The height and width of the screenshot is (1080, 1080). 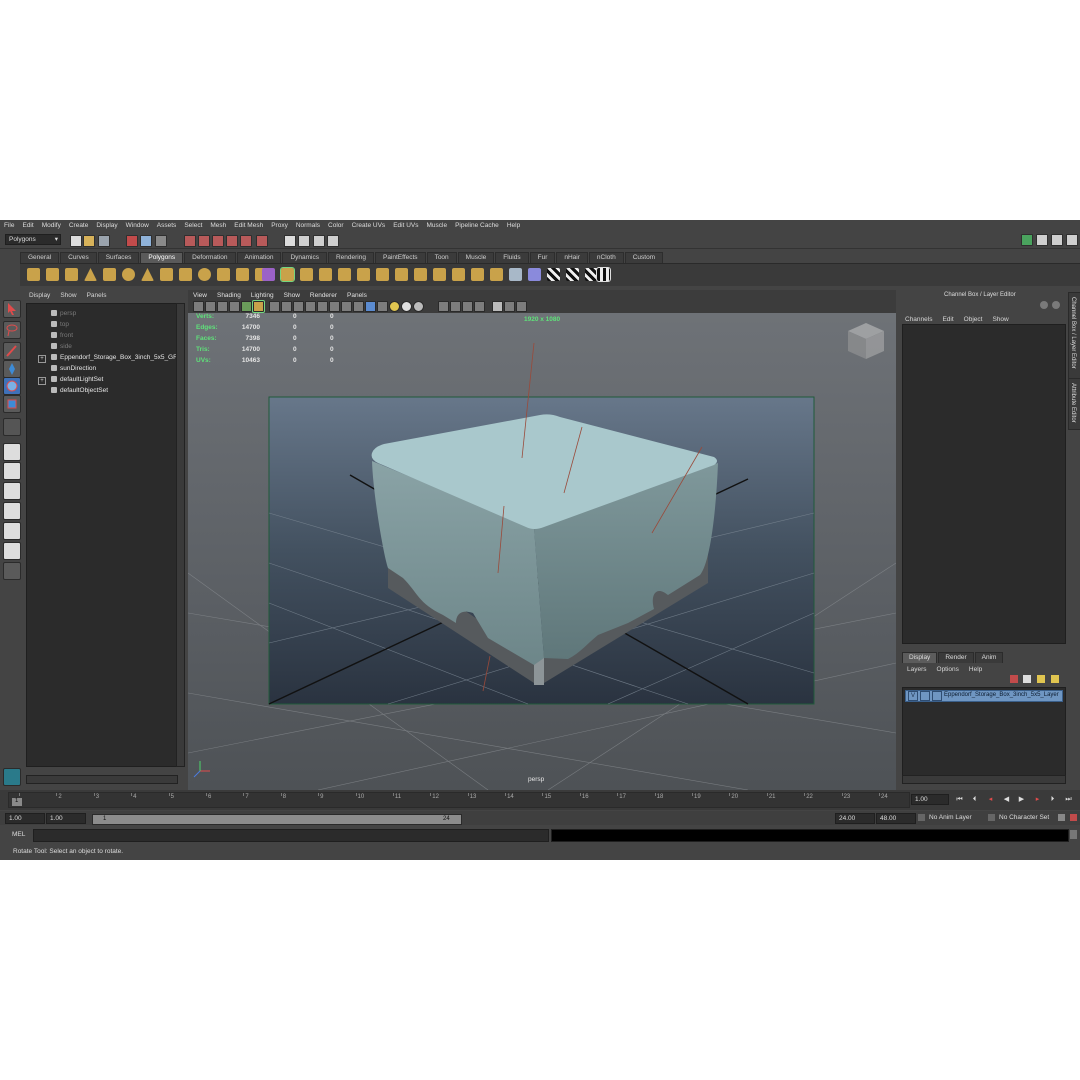 I want to click on menu-muscle: Muscle, so click(x=436, y=225).